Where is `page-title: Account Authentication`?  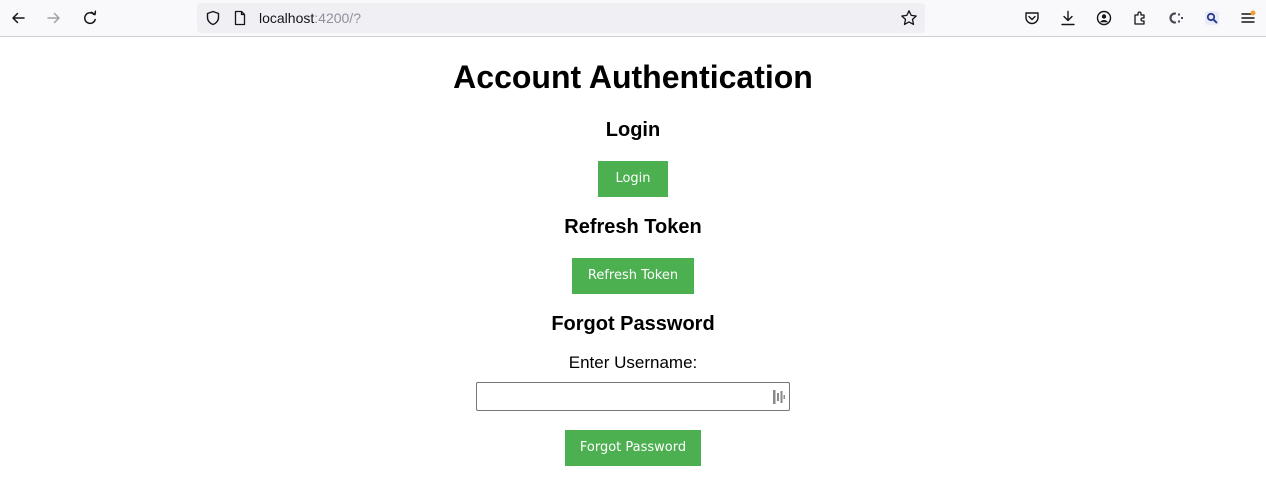
page-title: Account Authentication is located at coordinates (633, 77).